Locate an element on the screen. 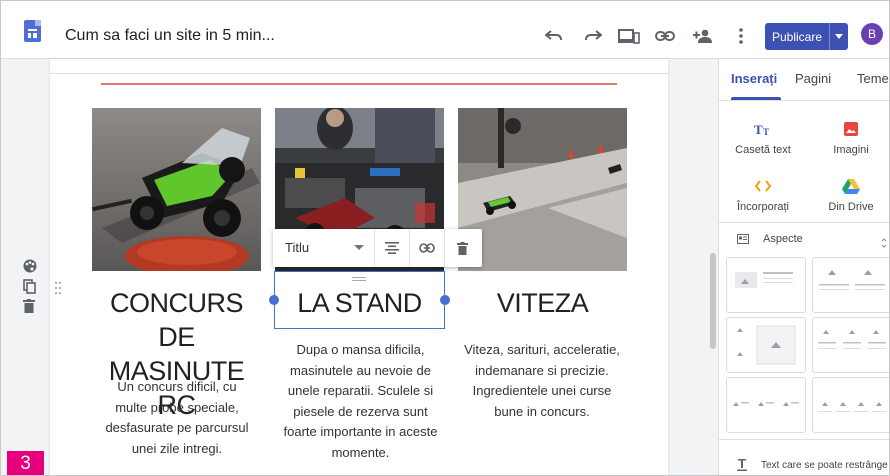 This screenshot has width=890, height=476. align-center-icon is located at coordinates (392, 248).